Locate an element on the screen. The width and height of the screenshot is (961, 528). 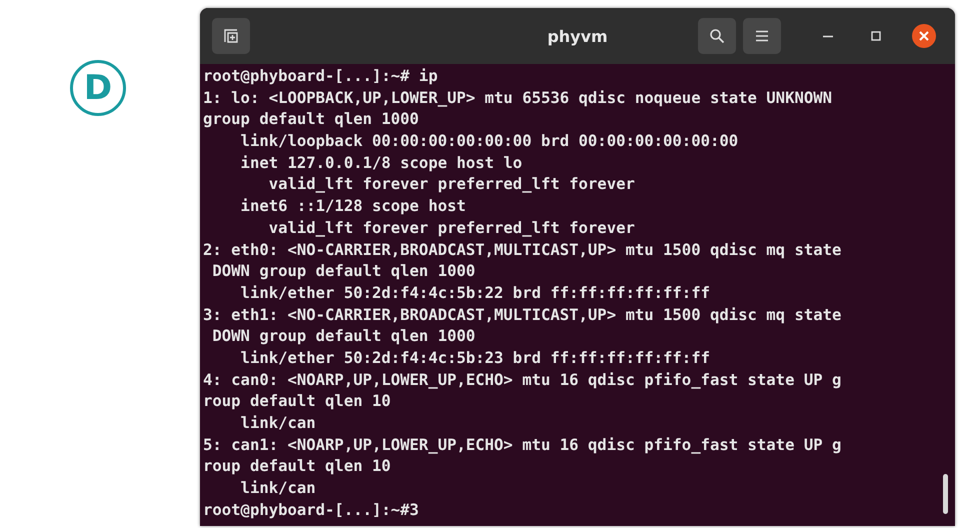
close-icon is located at coordinates (924, 36).